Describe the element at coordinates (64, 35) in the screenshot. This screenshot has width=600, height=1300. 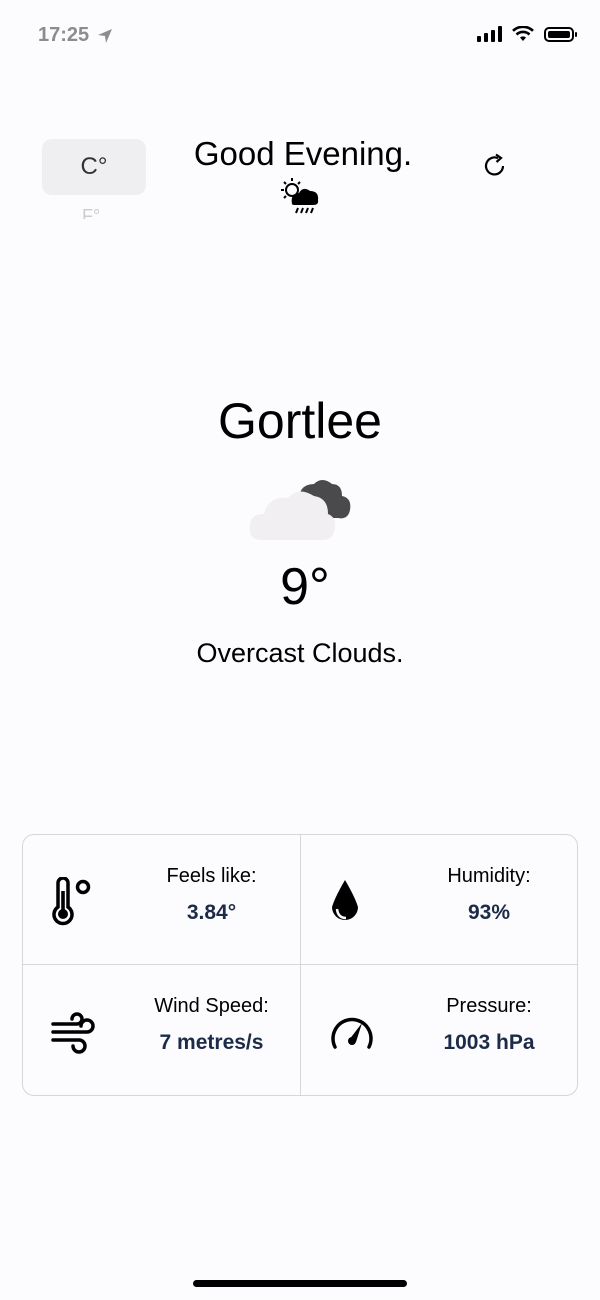
I see `status-time-text: 17:25` at that location.